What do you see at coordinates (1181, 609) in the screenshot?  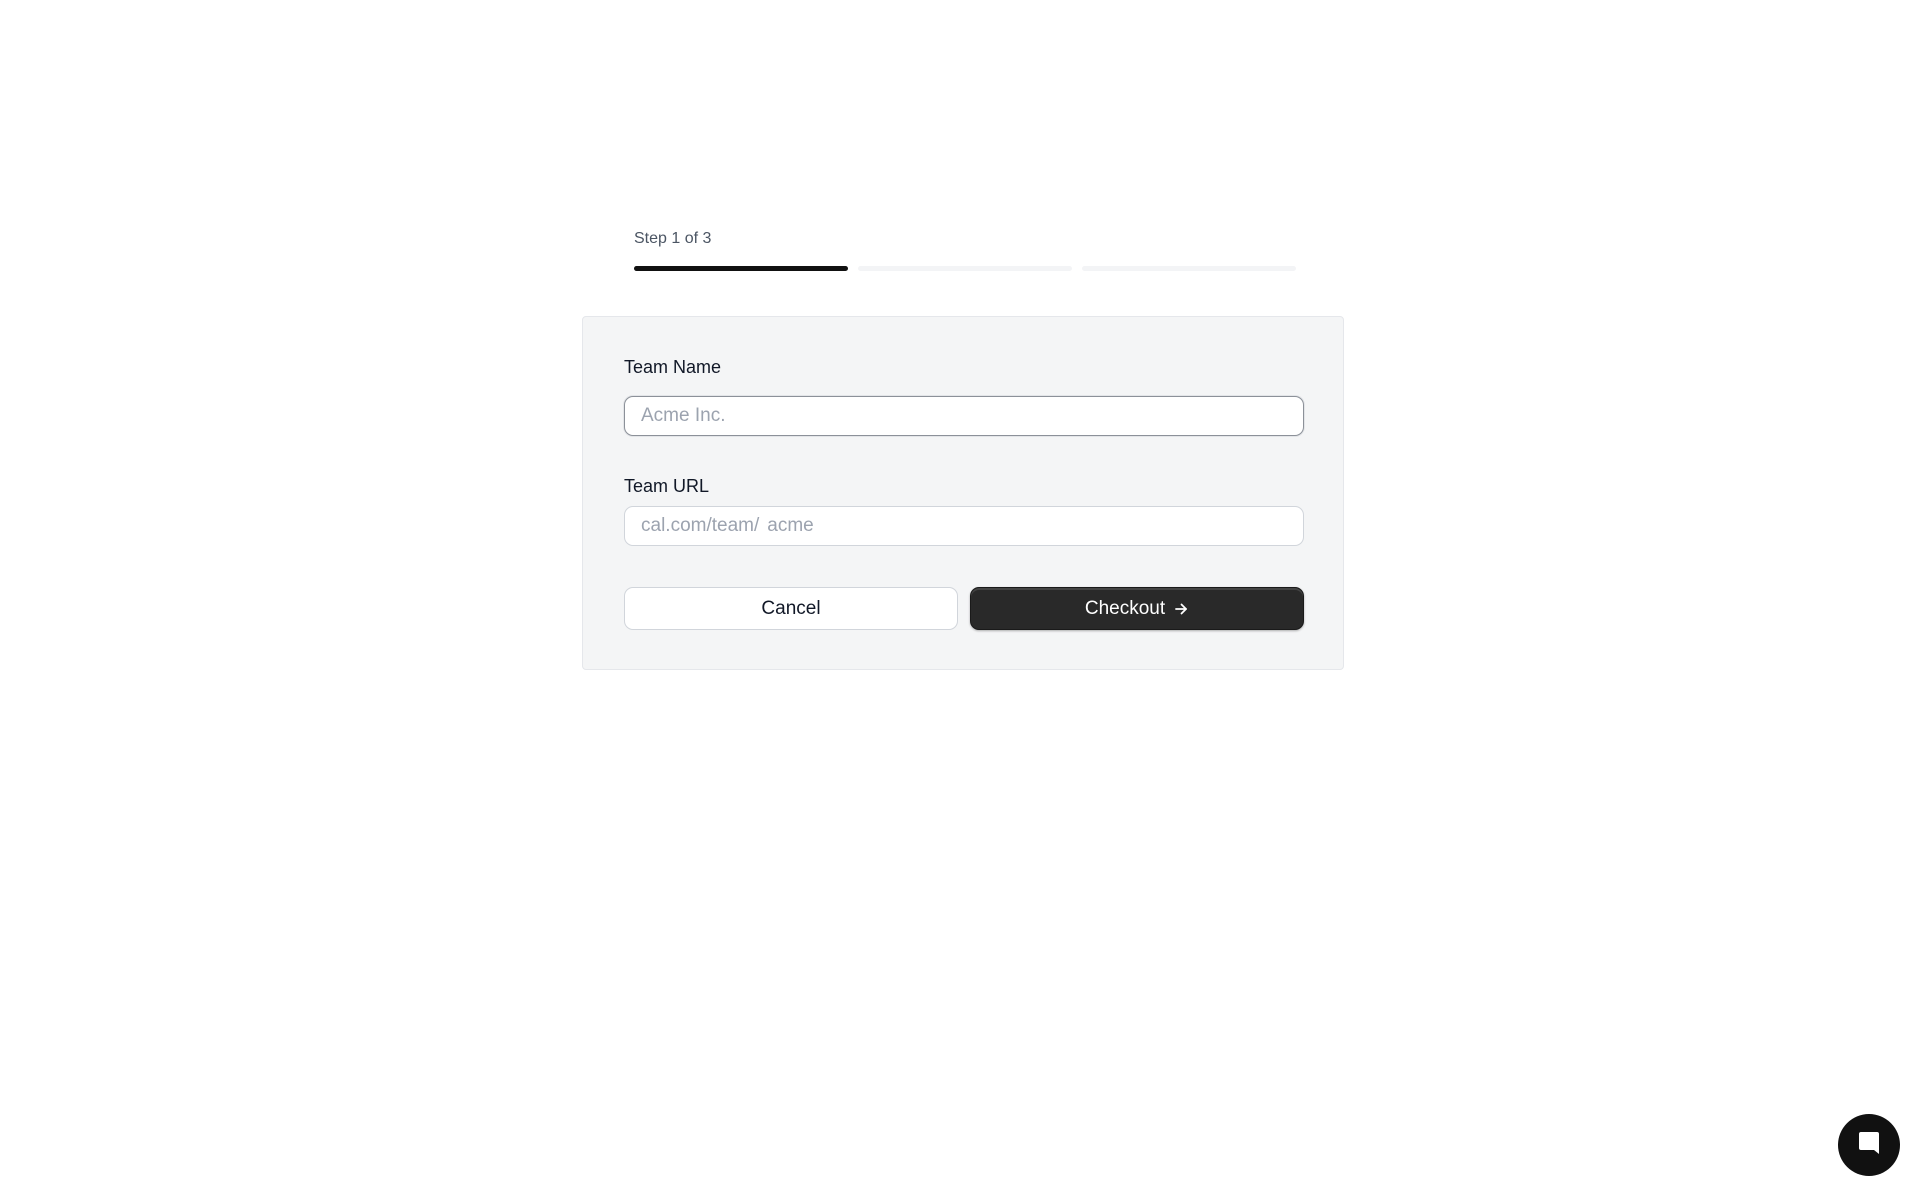 I see `arrow-right-icon` at bounding box center [1181, 609].